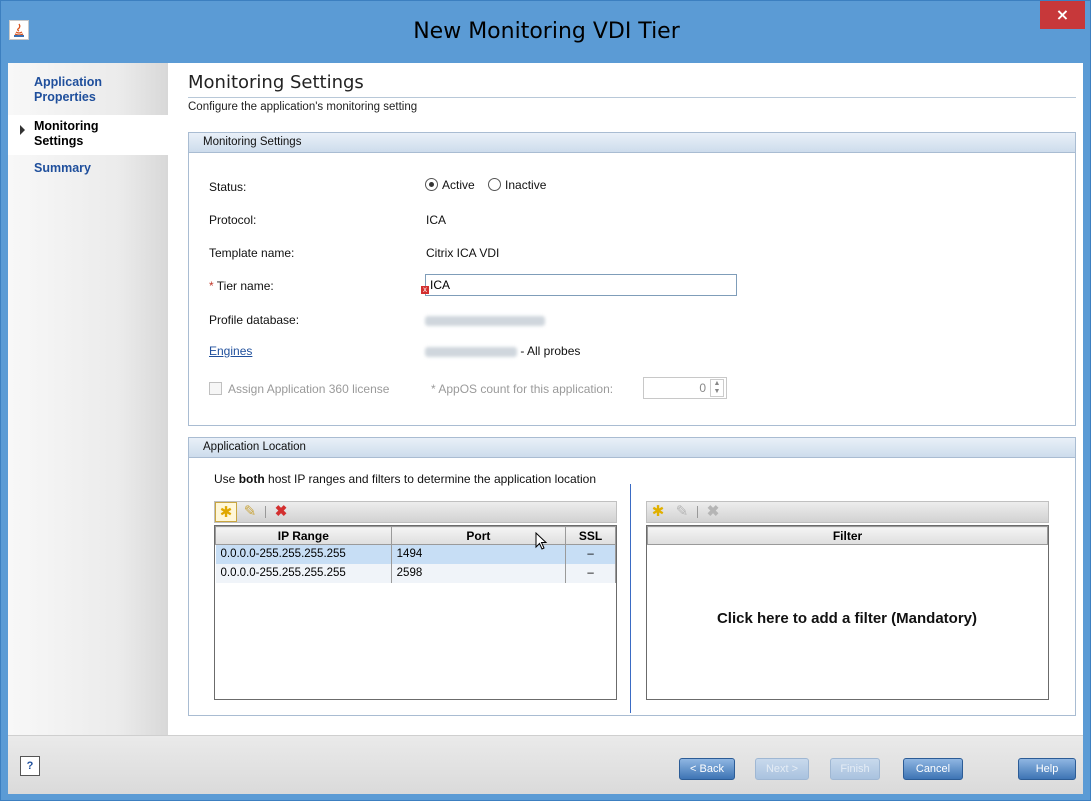 This screenshot has width=1091, height=801. Describe the element at coordinates (228, 187) in the screenshot. I see `status-label: Status:` at that location.